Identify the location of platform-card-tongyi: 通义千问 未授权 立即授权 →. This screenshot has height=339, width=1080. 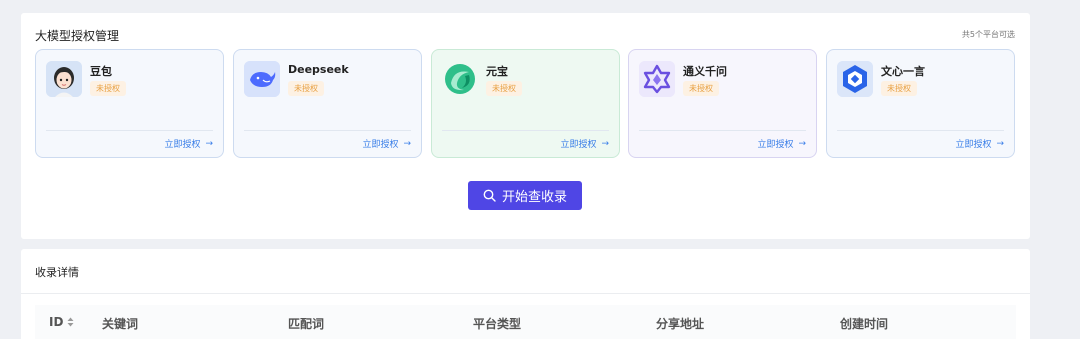
(722, 103).